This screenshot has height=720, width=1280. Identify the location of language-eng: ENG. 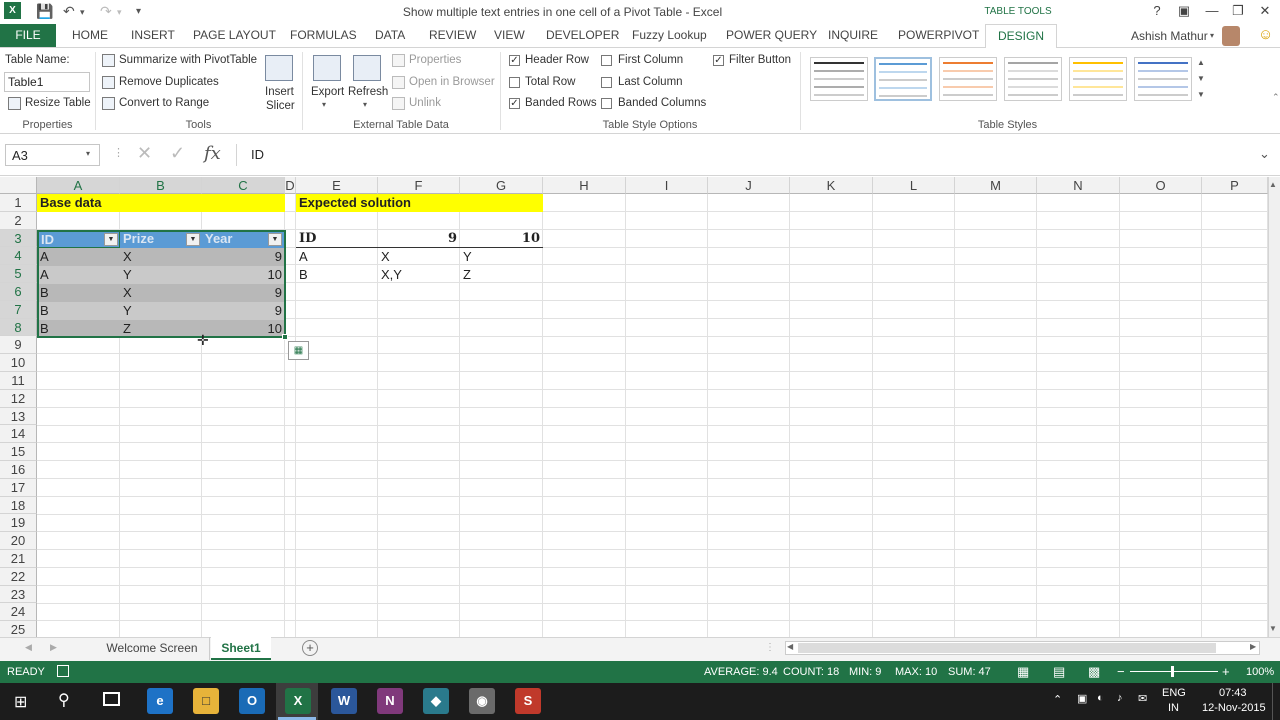
(1174, 693).